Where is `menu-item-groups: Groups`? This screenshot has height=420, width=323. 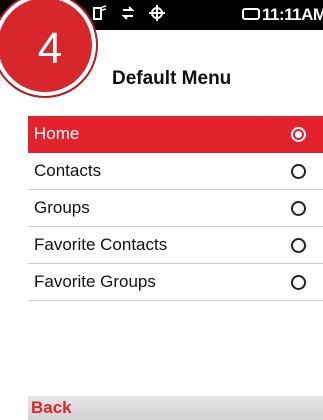
menu-item-groups: Groups is located at coordinates (175, 208).